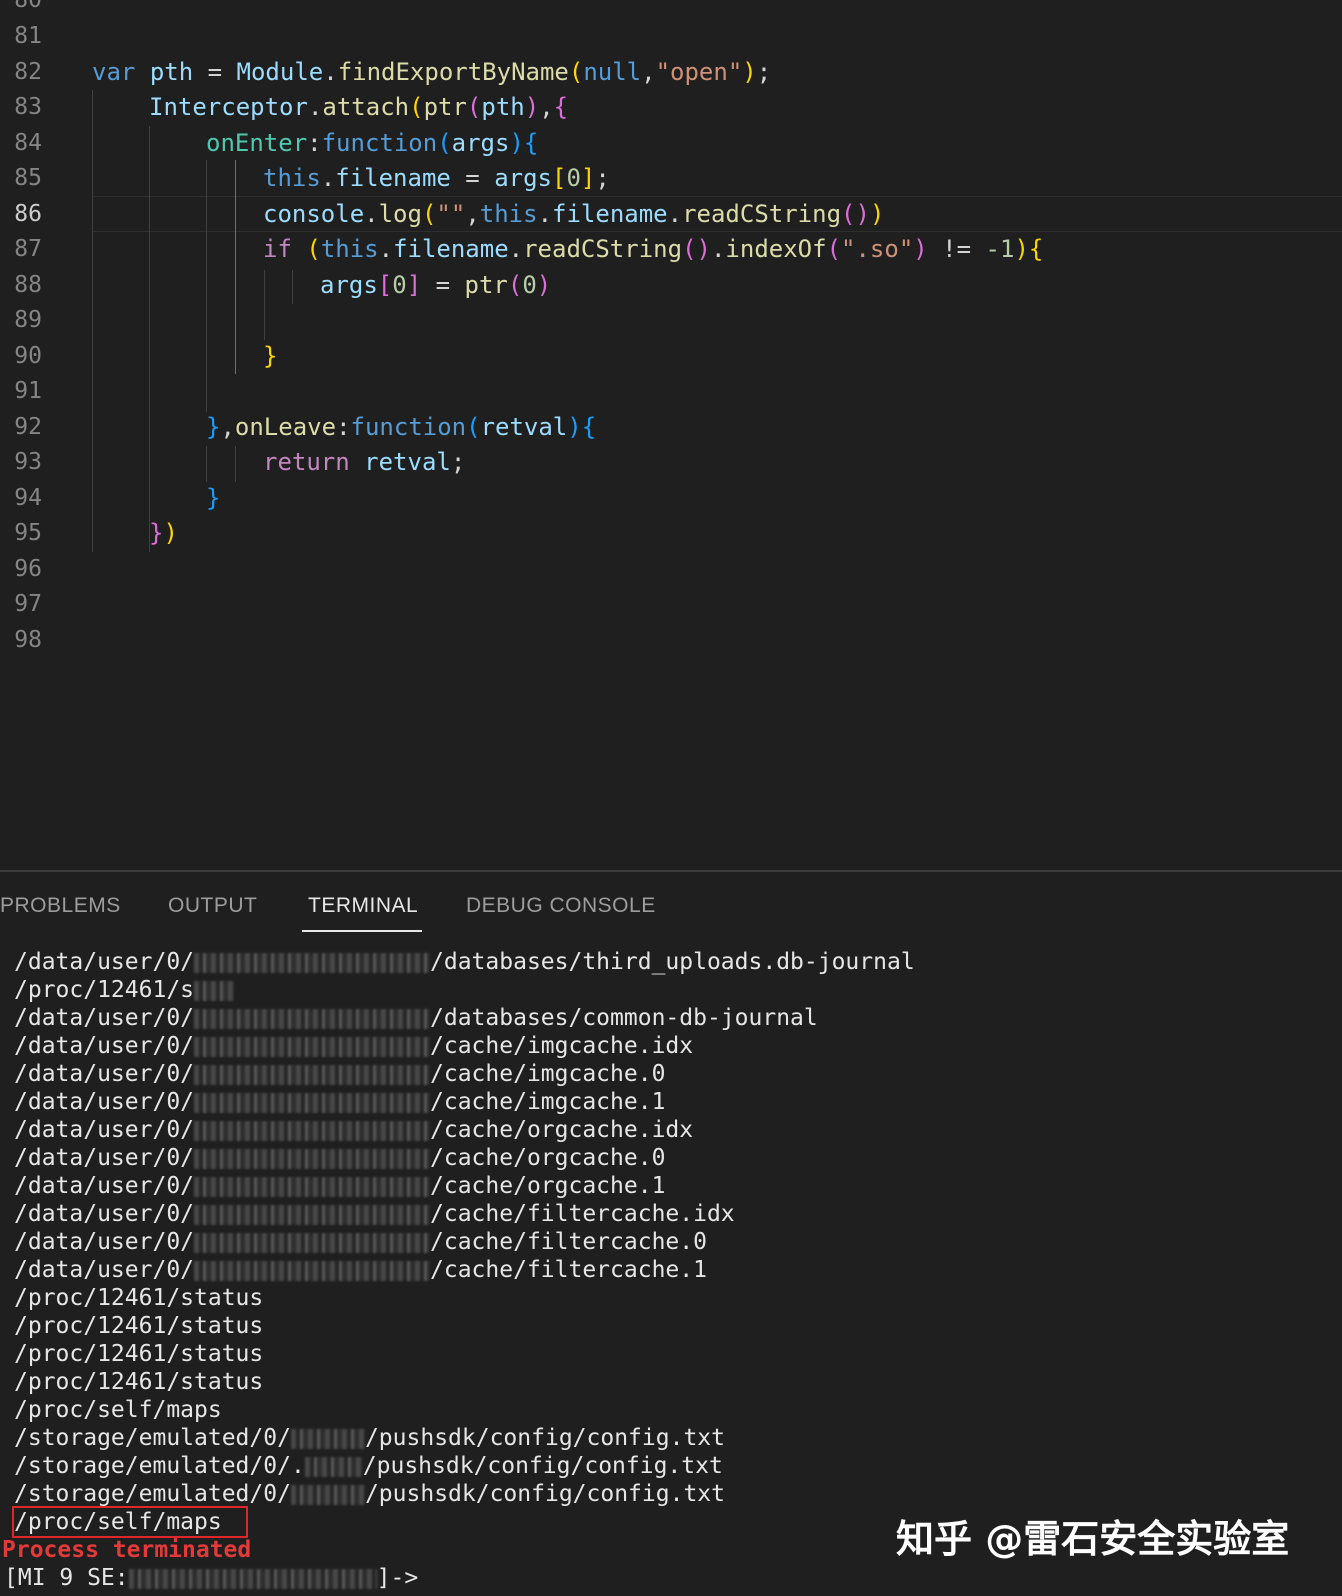 The width and height of the screenshot is (1342, 1596). Describe the element at coordinates (414, 284) in the screenshot. I see `code-token: ]` at that location.